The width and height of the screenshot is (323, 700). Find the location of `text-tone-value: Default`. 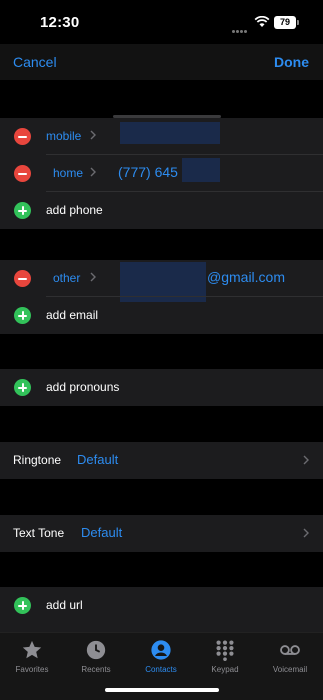

text-tone-value: Default is located at coordinates (102, 532).